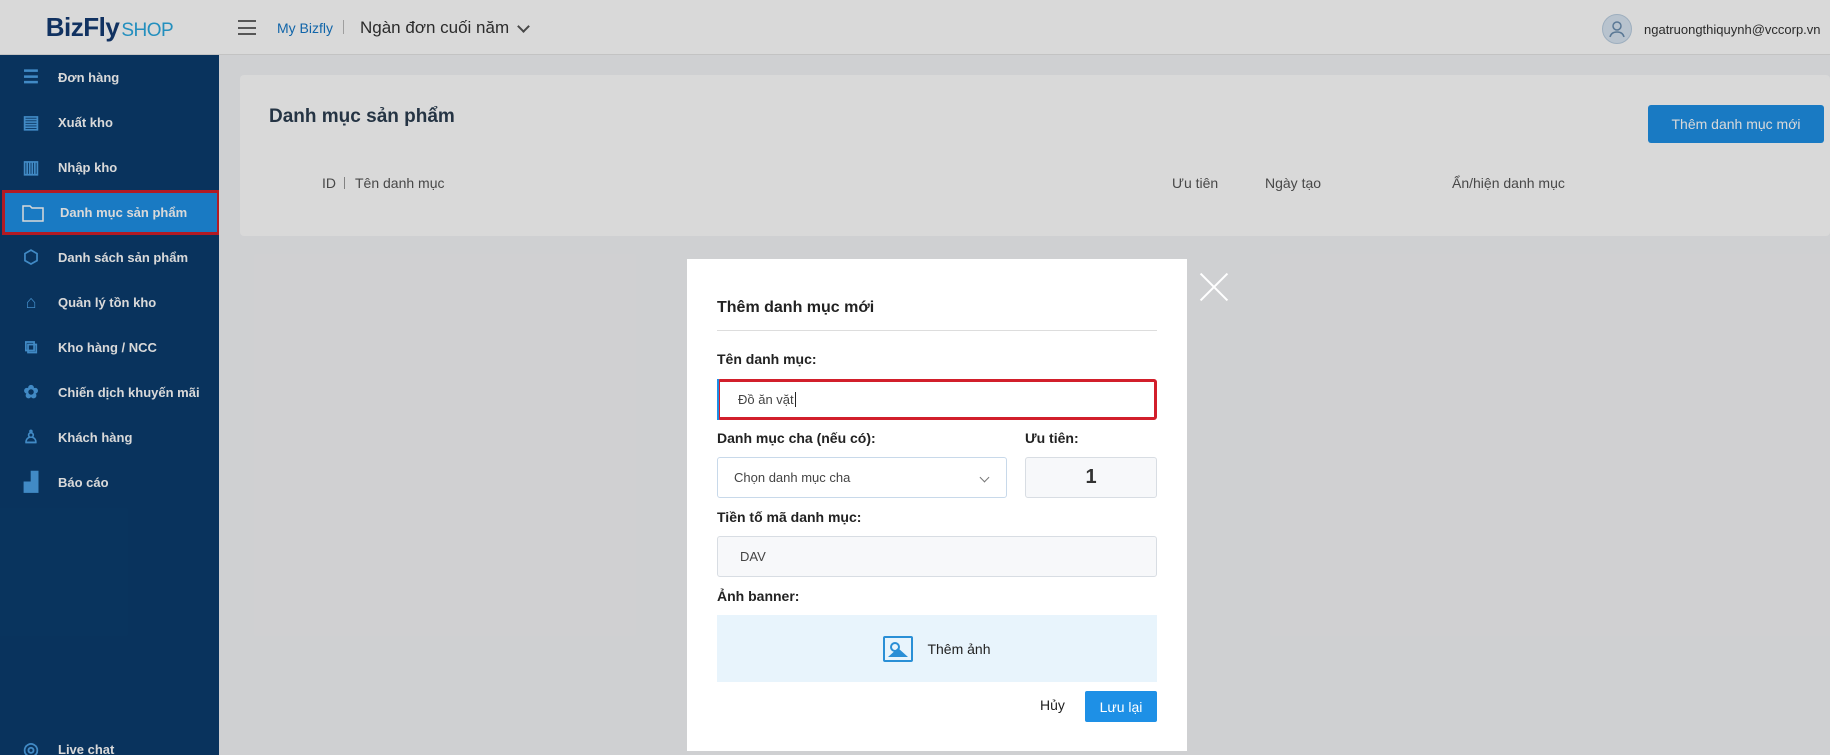 The image size is (1830, 755). I want to click on parent-placeholder: Chọn danh mục cha, so click(792, 477).